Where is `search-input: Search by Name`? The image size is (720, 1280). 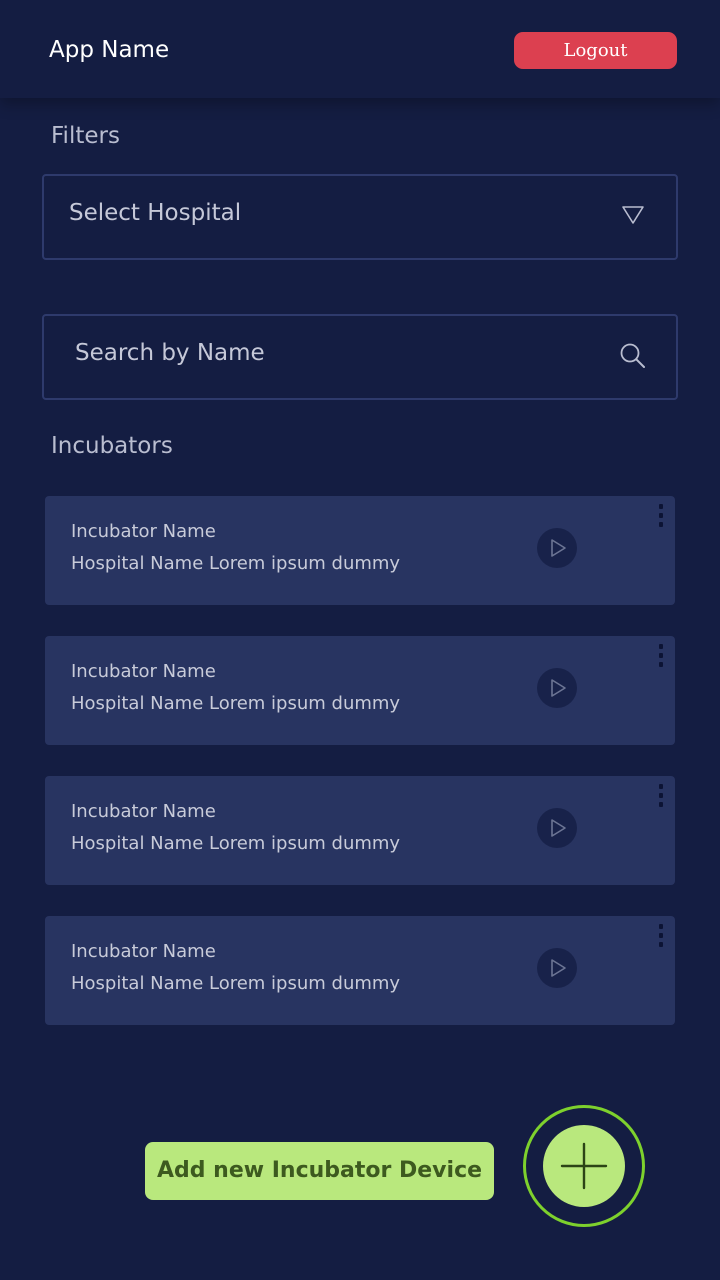
search-input: Search by Name is located at coordinates (170, 353).